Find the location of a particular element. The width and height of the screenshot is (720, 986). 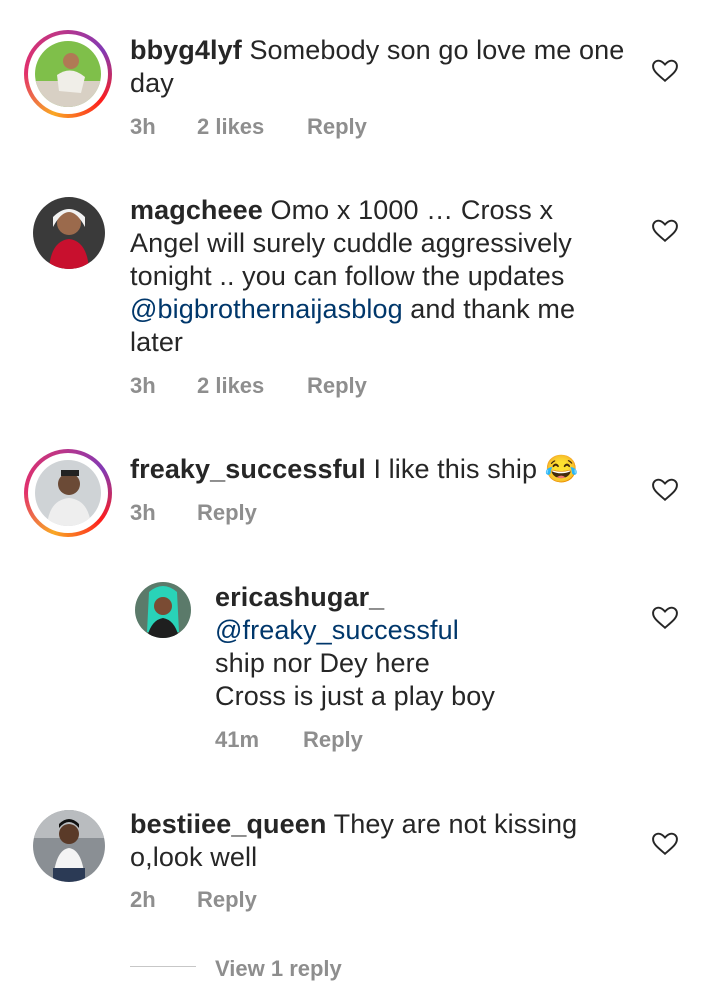

timestamp: 41m is located at coordinates (237, 739).